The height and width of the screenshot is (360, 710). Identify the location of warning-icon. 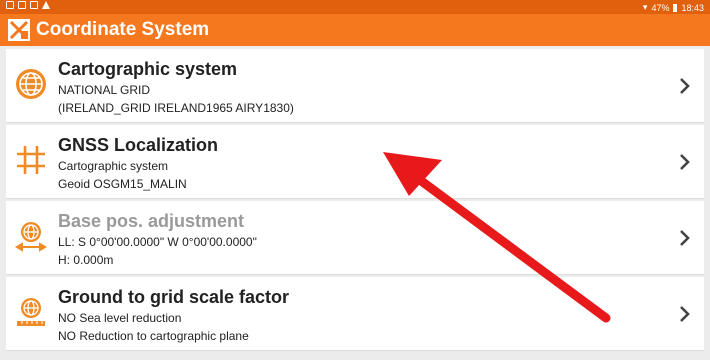
(46, 5).